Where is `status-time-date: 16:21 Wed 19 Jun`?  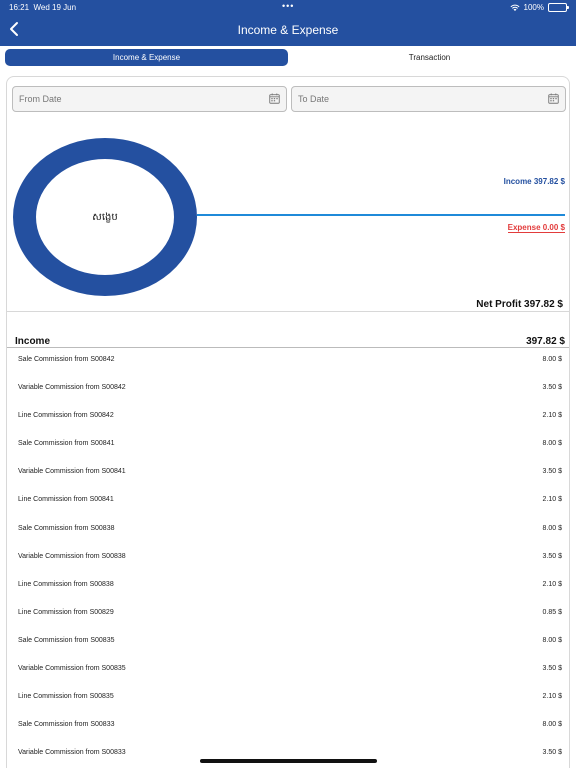 status-time-date: 16:21 Wed 19 Jun is located at coordinates (42, 7).